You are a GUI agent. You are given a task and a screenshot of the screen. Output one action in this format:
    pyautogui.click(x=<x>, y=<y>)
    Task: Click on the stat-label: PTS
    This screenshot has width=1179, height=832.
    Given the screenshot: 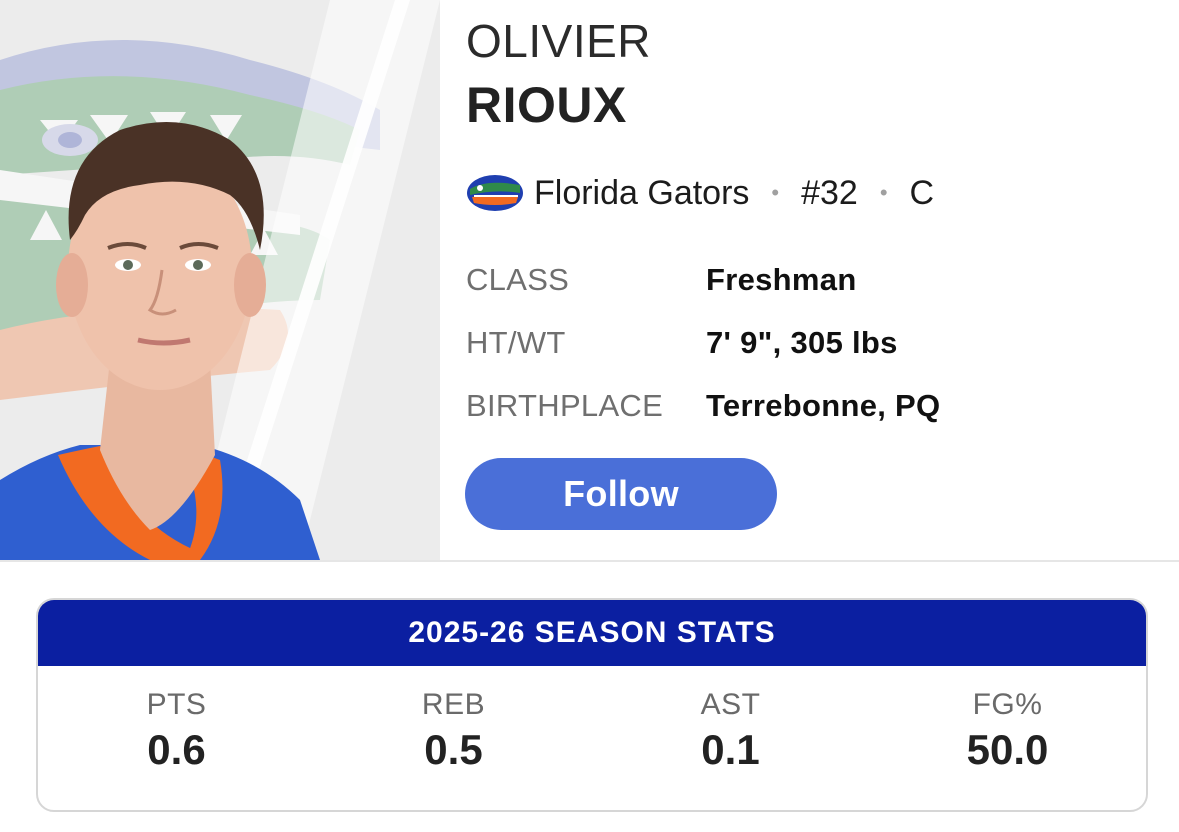 What is the action you would take?
    pyautogui.click(x=176, y=704)
    